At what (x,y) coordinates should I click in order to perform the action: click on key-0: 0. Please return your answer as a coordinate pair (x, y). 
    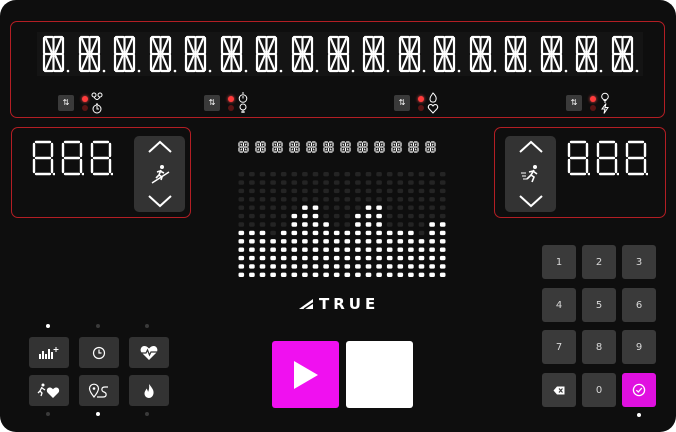
    Looking at the image, I should click on (599, 390).